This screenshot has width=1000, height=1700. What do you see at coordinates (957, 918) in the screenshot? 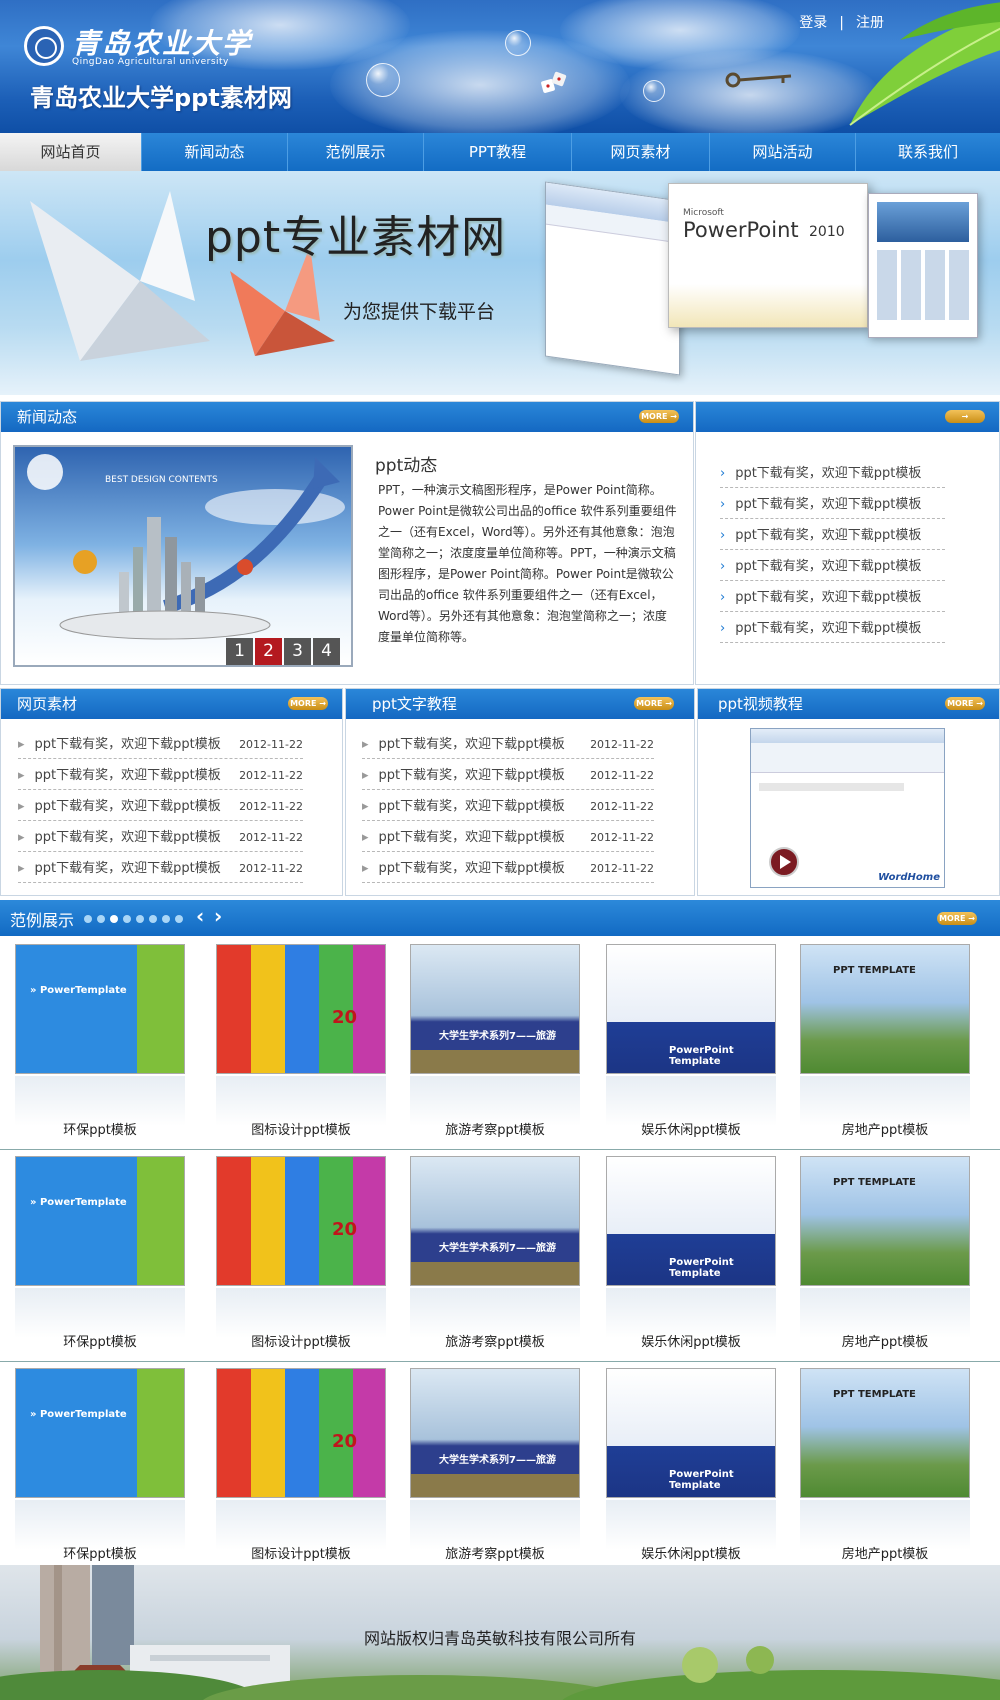
I see `showcase-more-button: MORE →` at bounding box center [957, 918].